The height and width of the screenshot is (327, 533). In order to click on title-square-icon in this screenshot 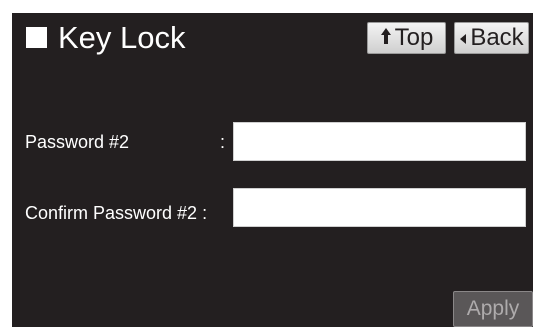, I will do `click(36, 37)`.